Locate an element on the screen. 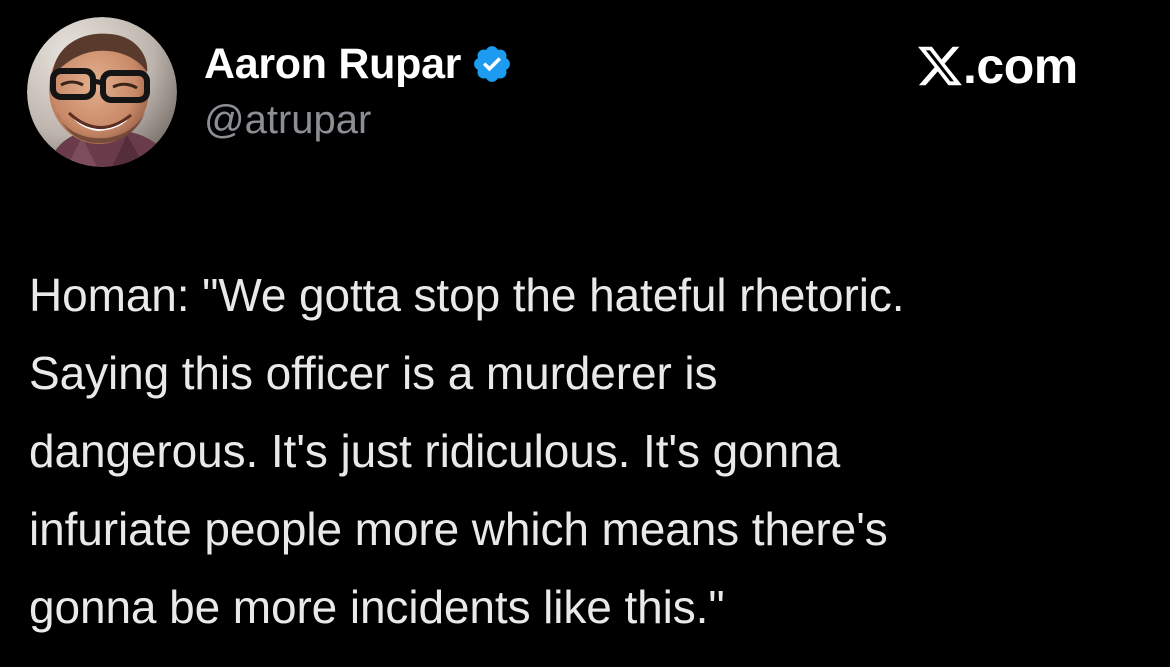 The image size is (1170, 667). author-avatar is located at coordinates (102, 92).